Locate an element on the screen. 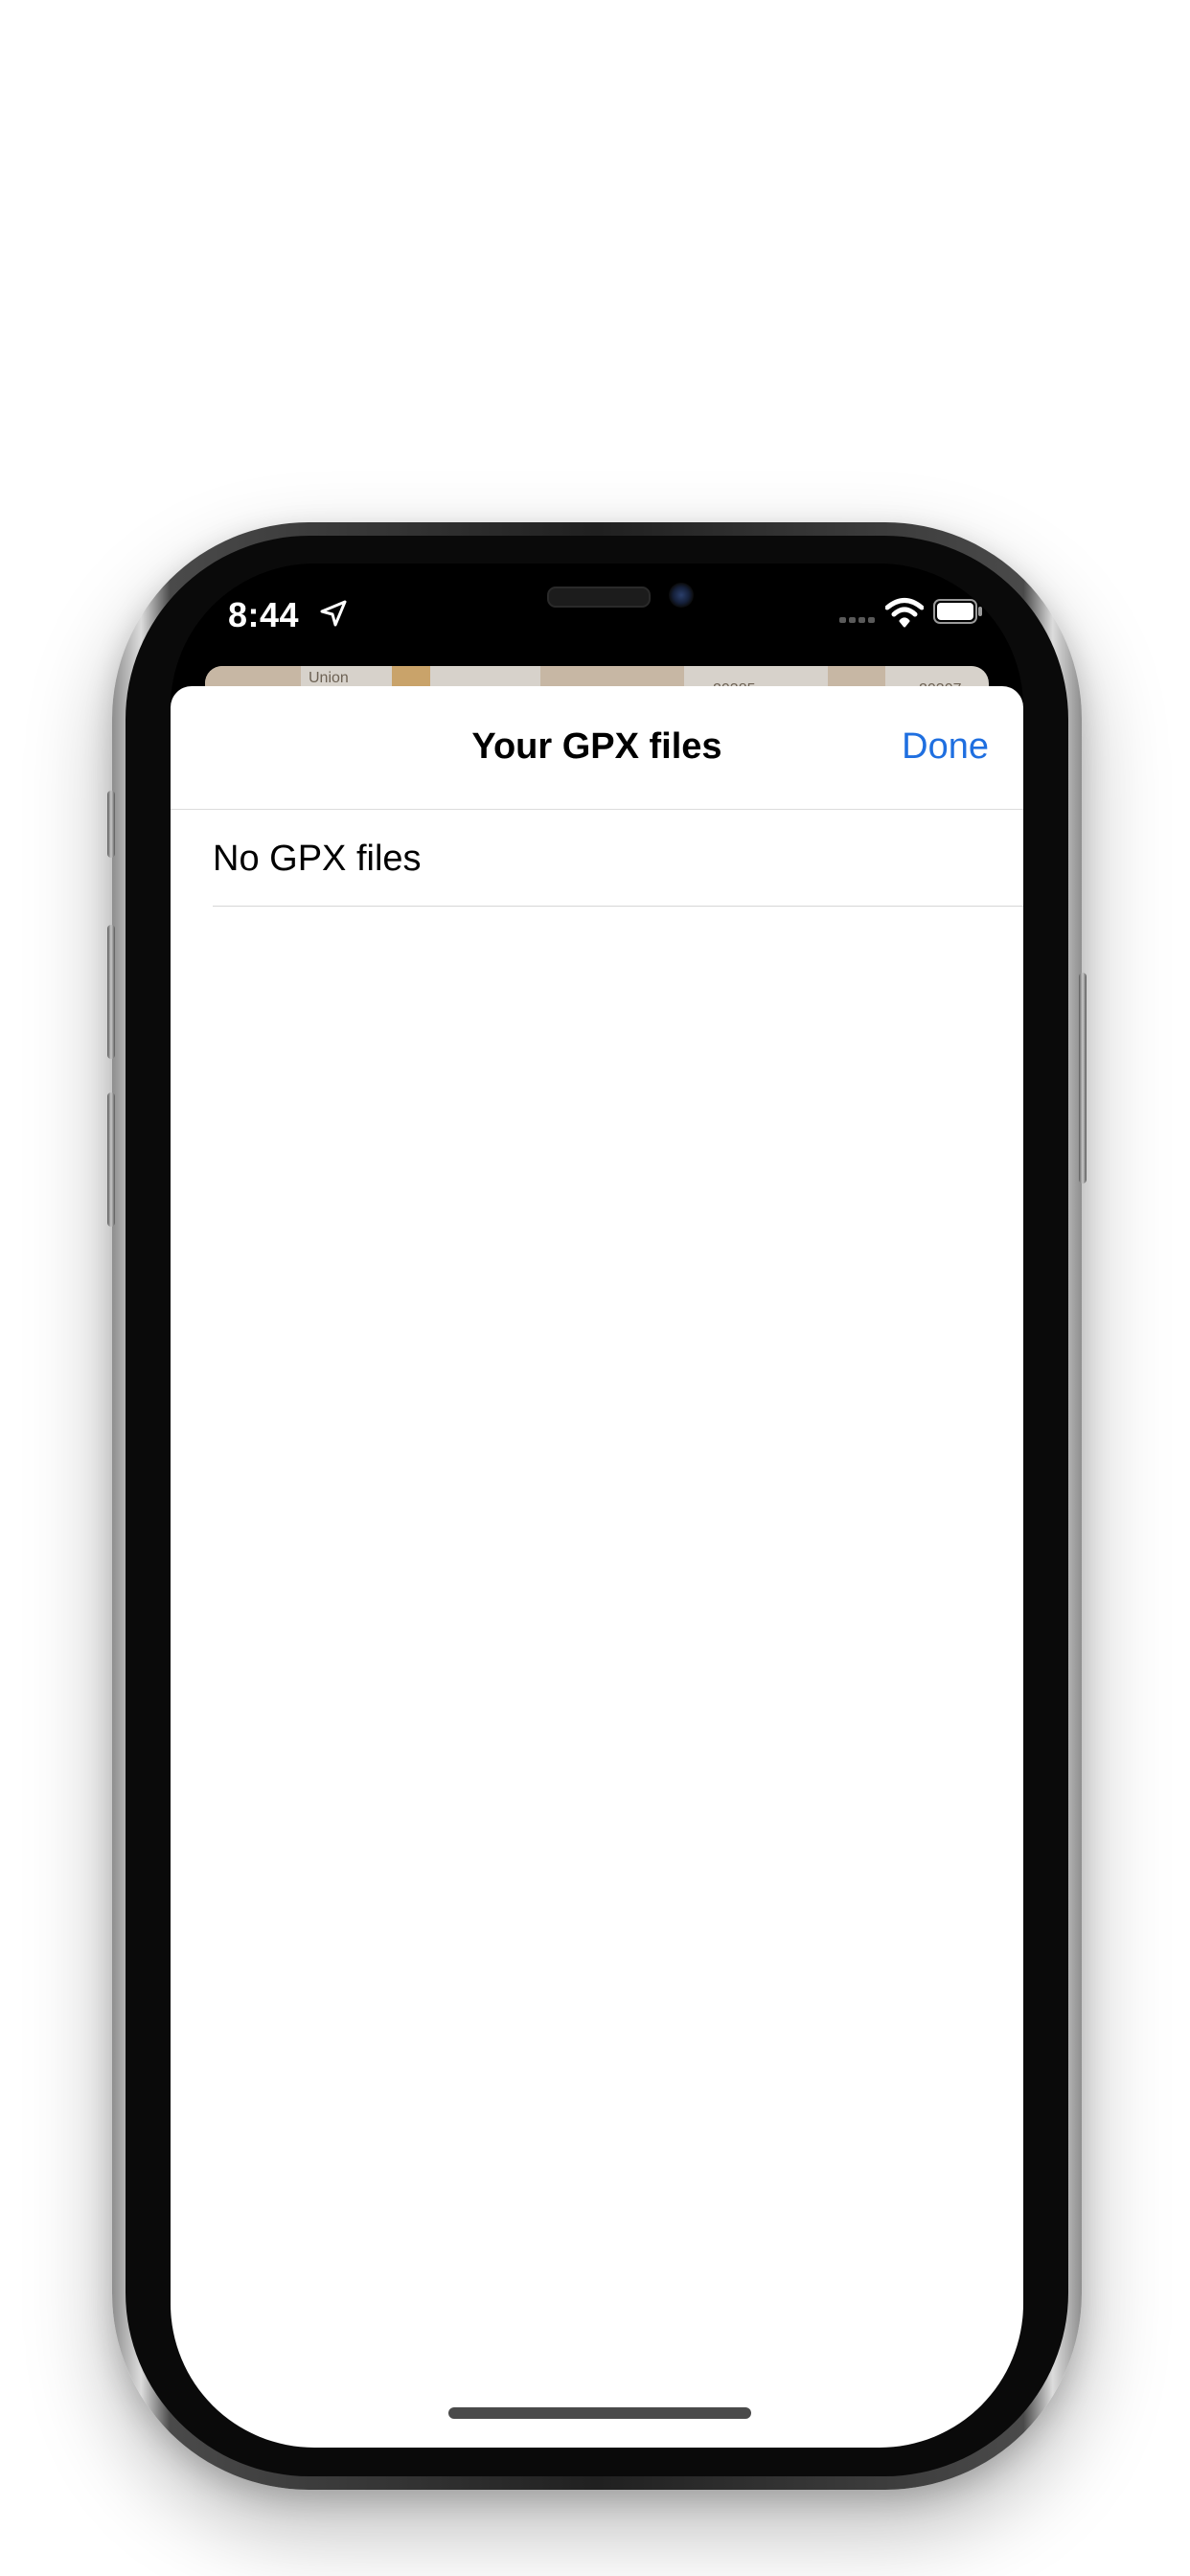 This screenshot has width=1190, height=2576. cellular-signal-icon is located at coordinates (857, 620).